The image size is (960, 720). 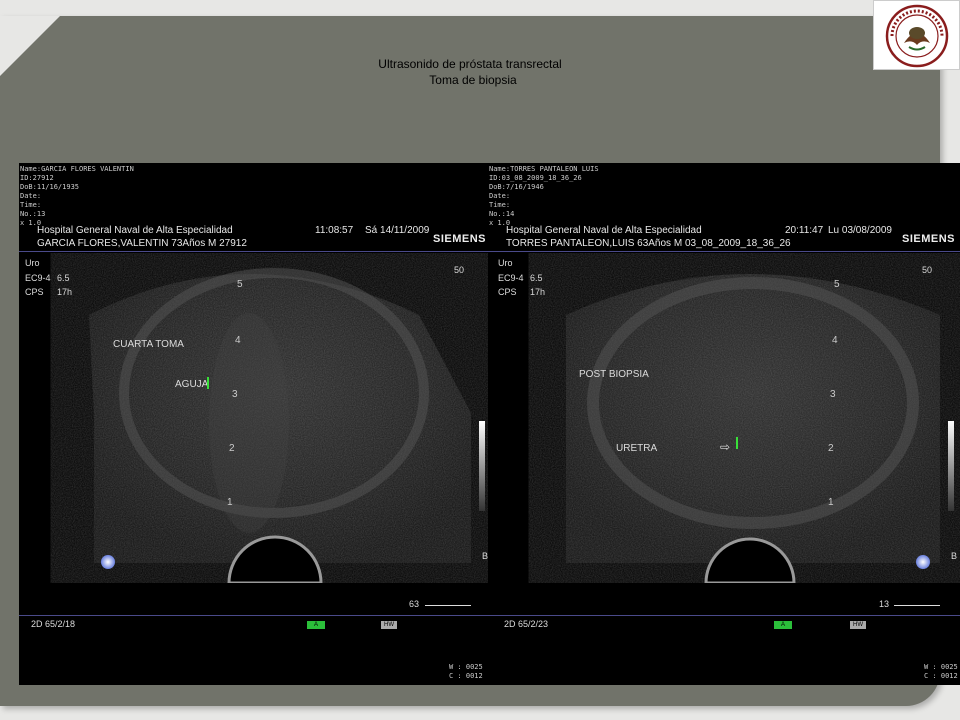 I want to click on scan-time: 11:08:57, so click(x=334, y=230).